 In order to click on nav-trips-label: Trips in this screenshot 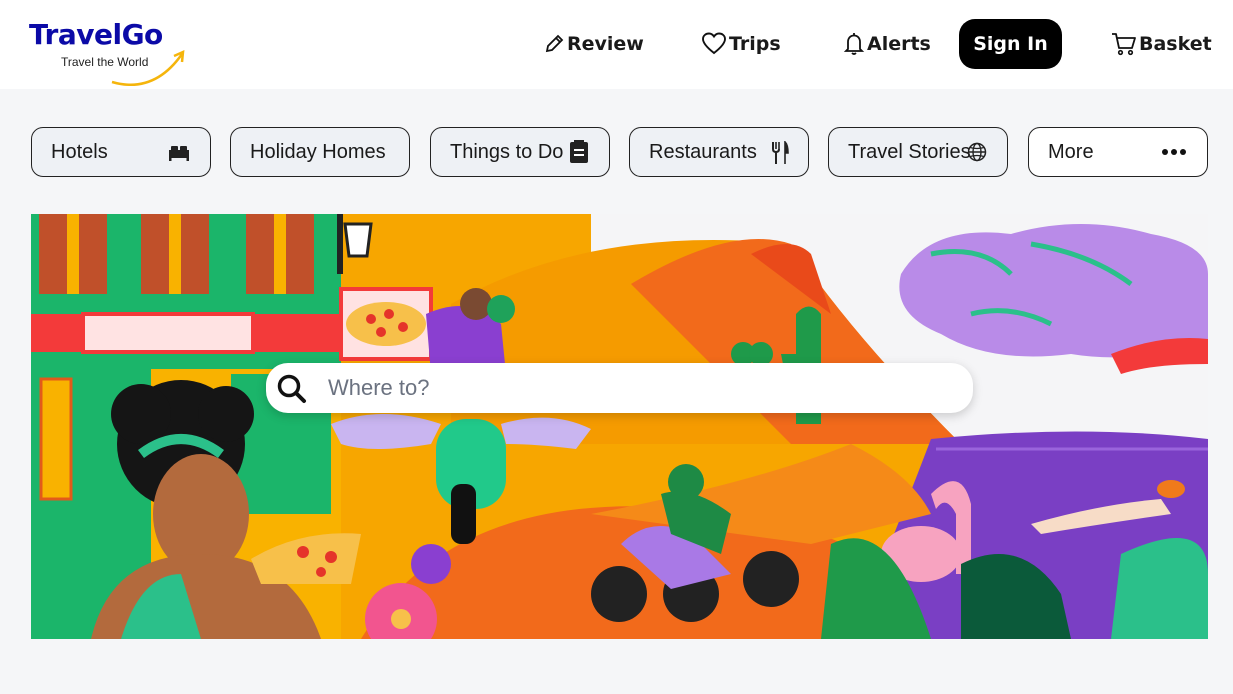, I will do `click(755, 44)`.